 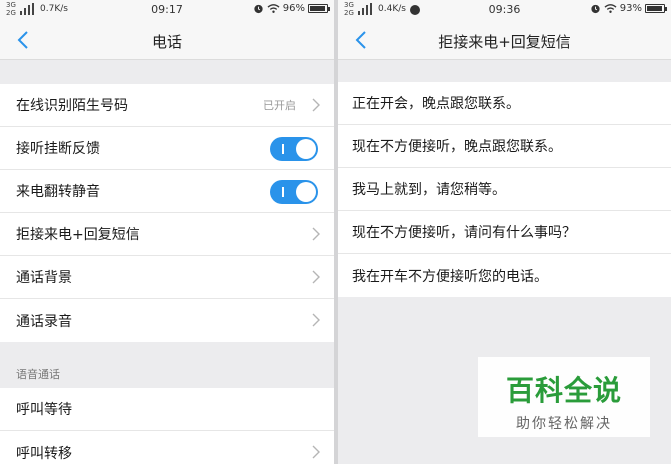 What do you see at coordinates (44, 453) in the screenshot?
I see `row-label: 呼叫转移` at bounding box center [44, 453].